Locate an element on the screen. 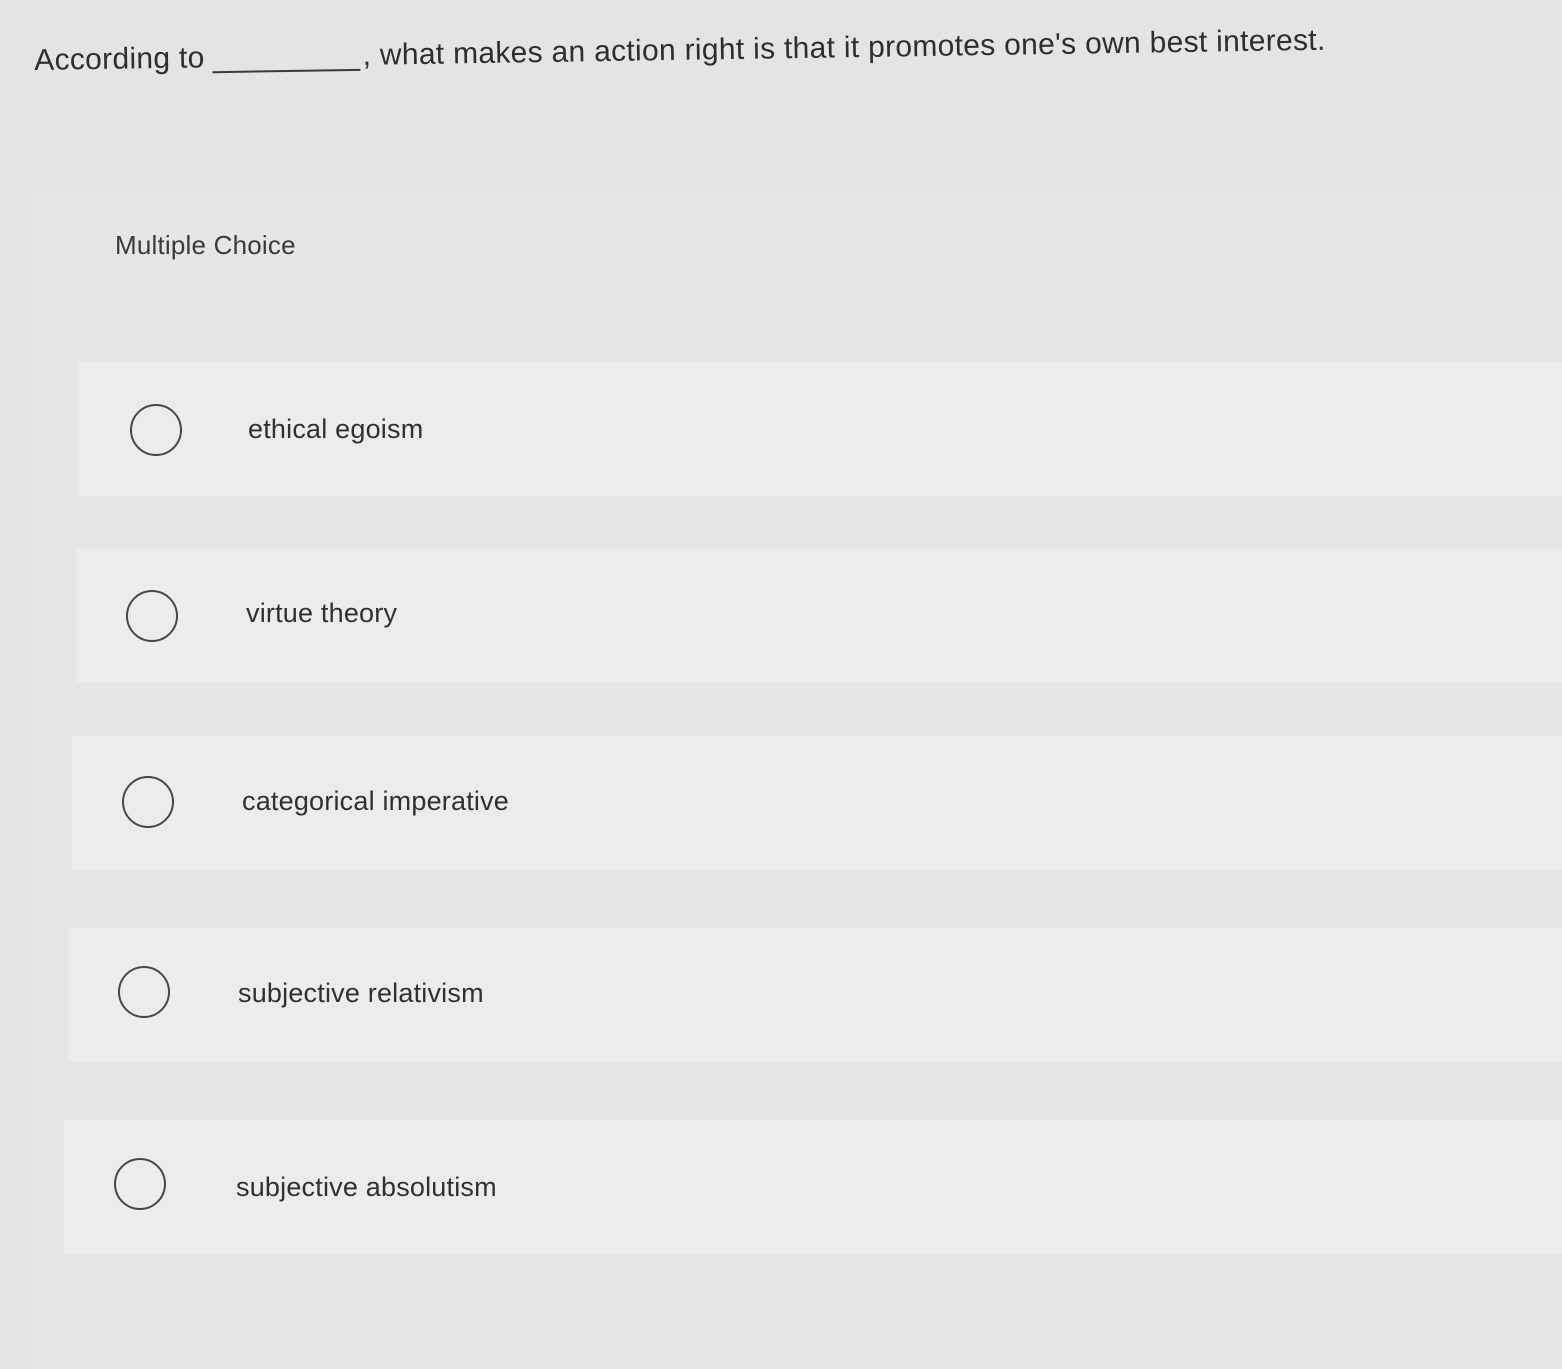  option-subjective-absolutism: subjective absolutism is located at coordinates (813, 1187).